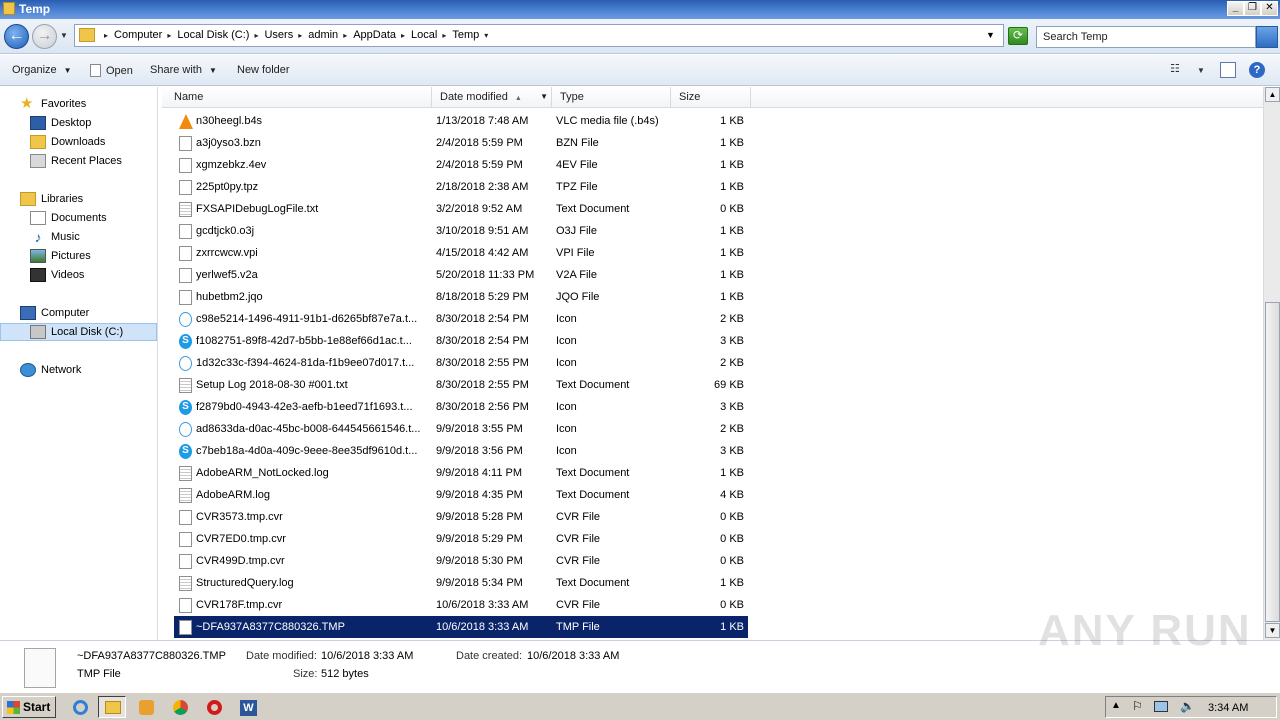  I want to click on chrome-taskbar-button, so click(180, 707).